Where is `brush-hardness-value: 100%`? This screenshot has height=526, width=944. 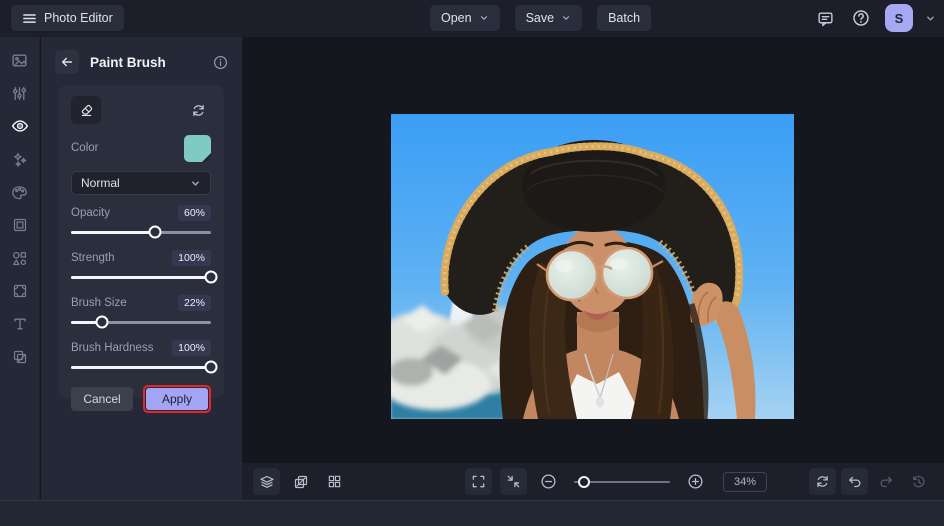 brush-hardness-value: 100% is located at coordinates (191, 347).